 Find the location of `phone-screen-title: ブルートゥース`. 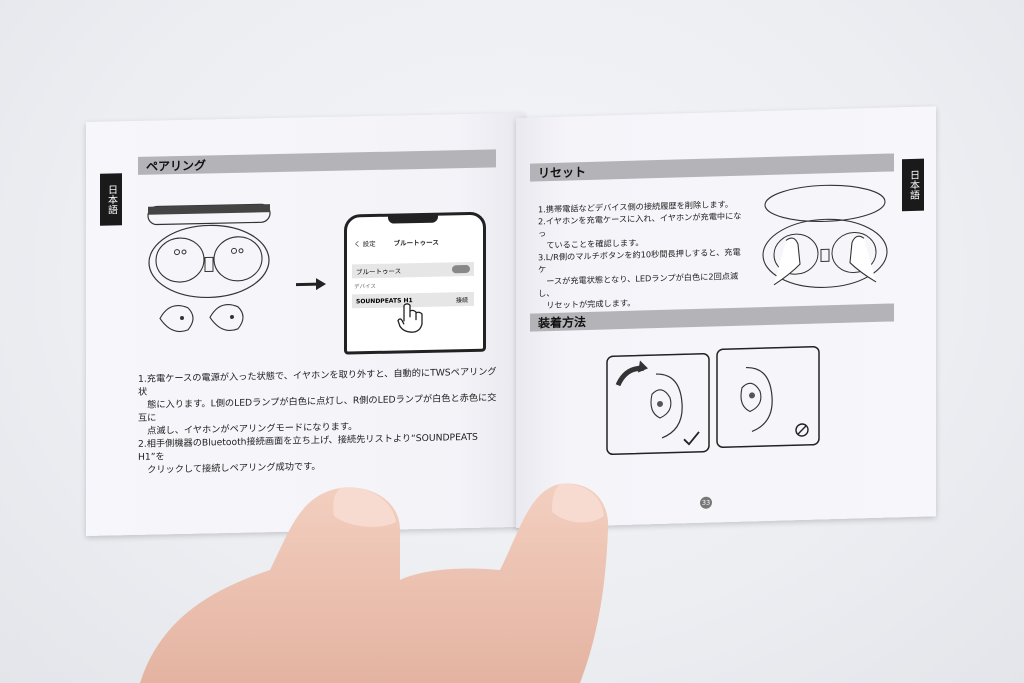

phone-screen-title: ブルートゥース is located at coordinates (416, 243).